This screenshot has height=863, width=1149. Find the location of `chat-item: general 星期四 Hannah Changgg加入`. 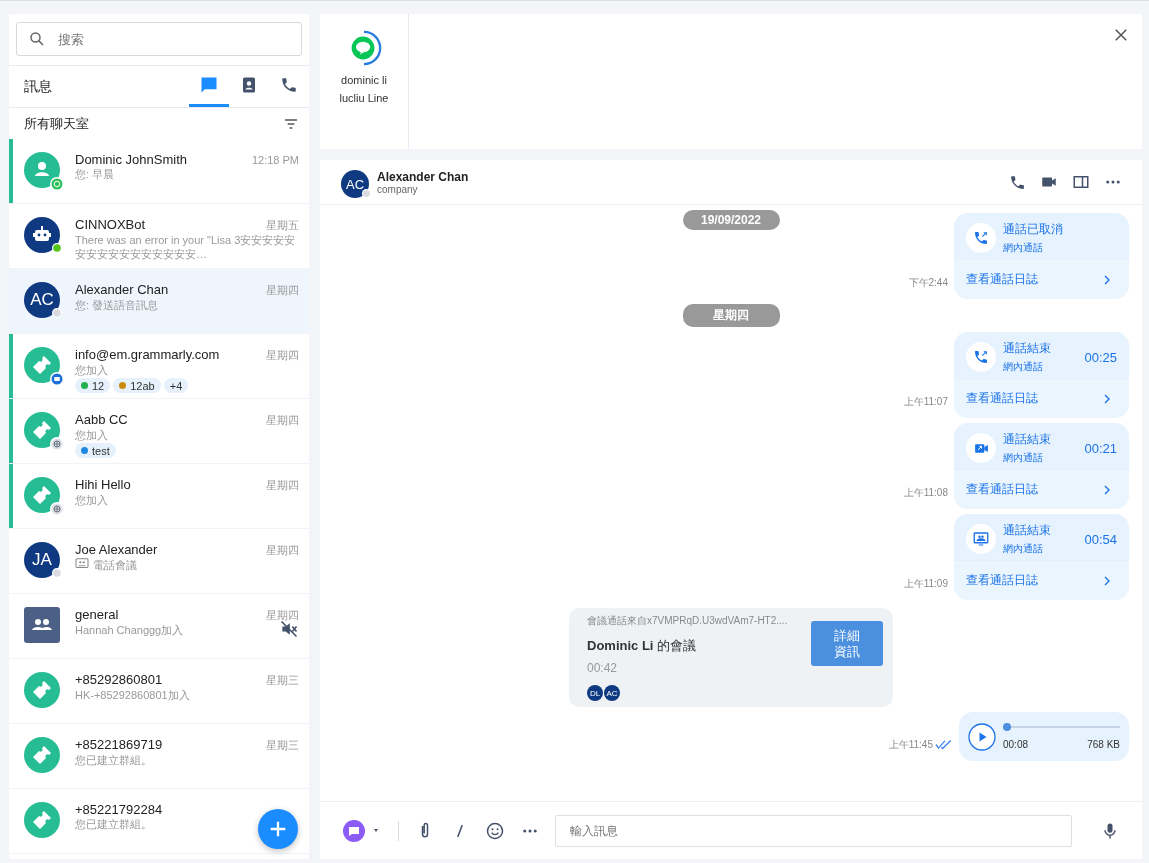

chat-item: general 星期四 Hannah Changgg加入 is located at coordinates (159, 626).